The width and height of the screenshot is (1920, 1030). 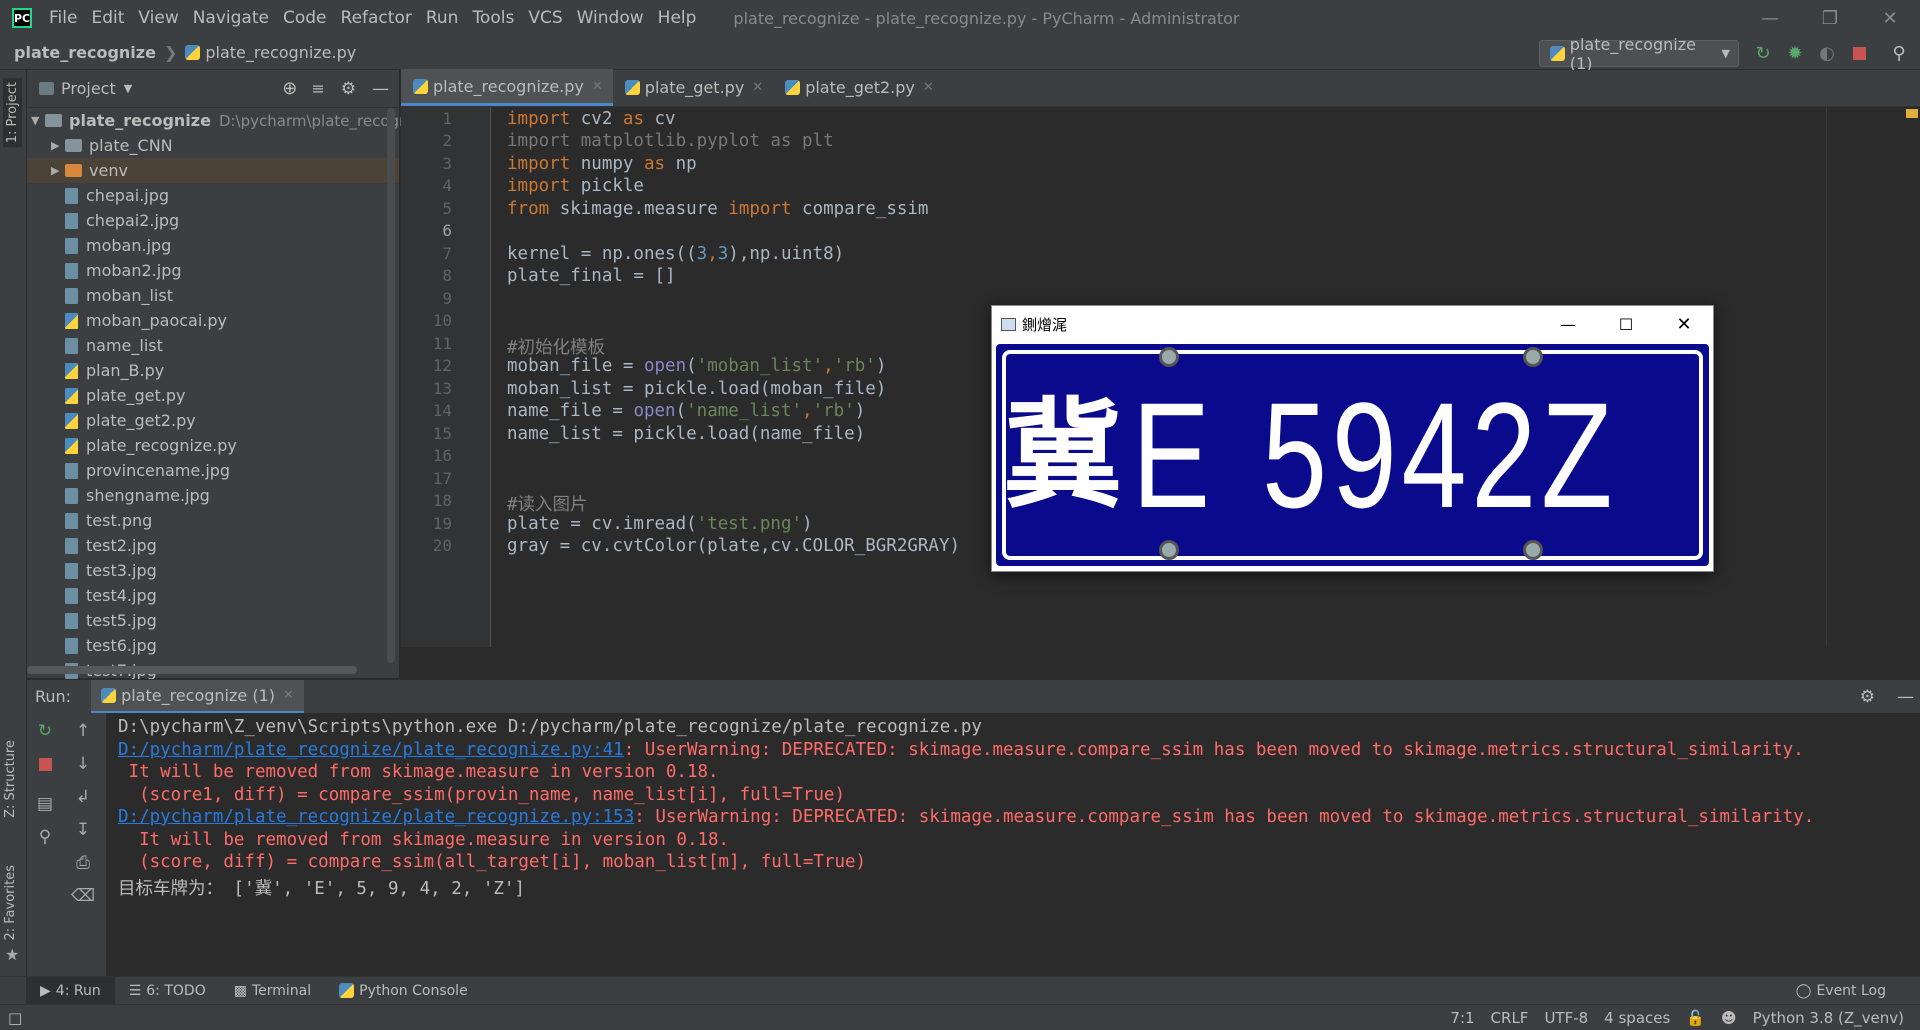 What do you see at coordinates (107, 18) in the screenshot?
I see `menu-edit: Edit` at bounding box center [107, 18].